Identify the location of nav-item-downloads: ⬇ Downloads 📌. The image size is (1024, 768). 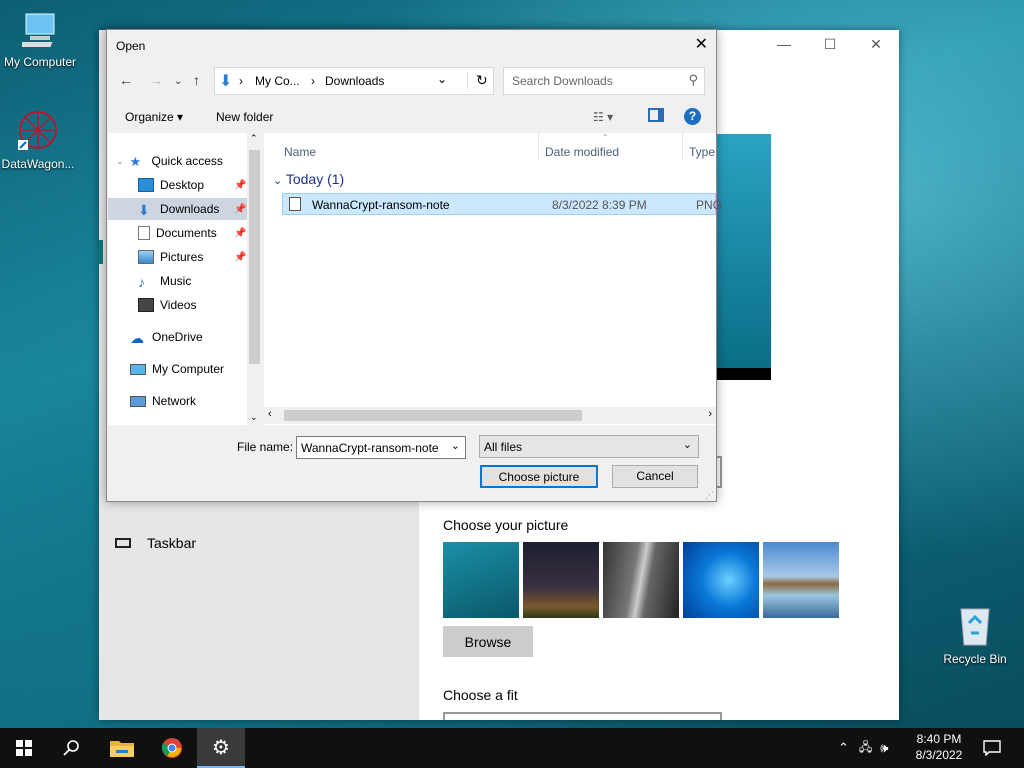
(178, 209).